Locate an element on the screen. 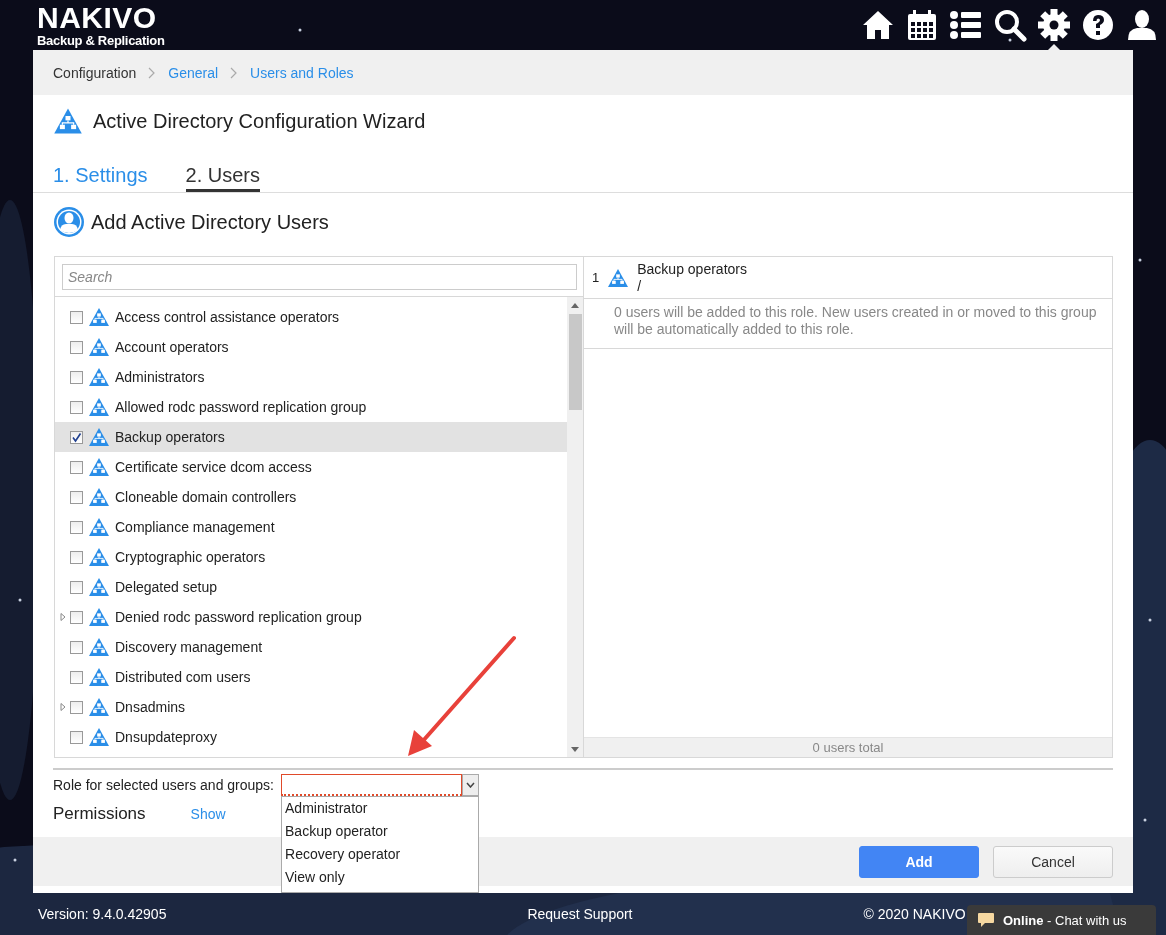 The image size is (1166, 935). breadcrumb-item: Configuration is located at coordinates (95, 72).